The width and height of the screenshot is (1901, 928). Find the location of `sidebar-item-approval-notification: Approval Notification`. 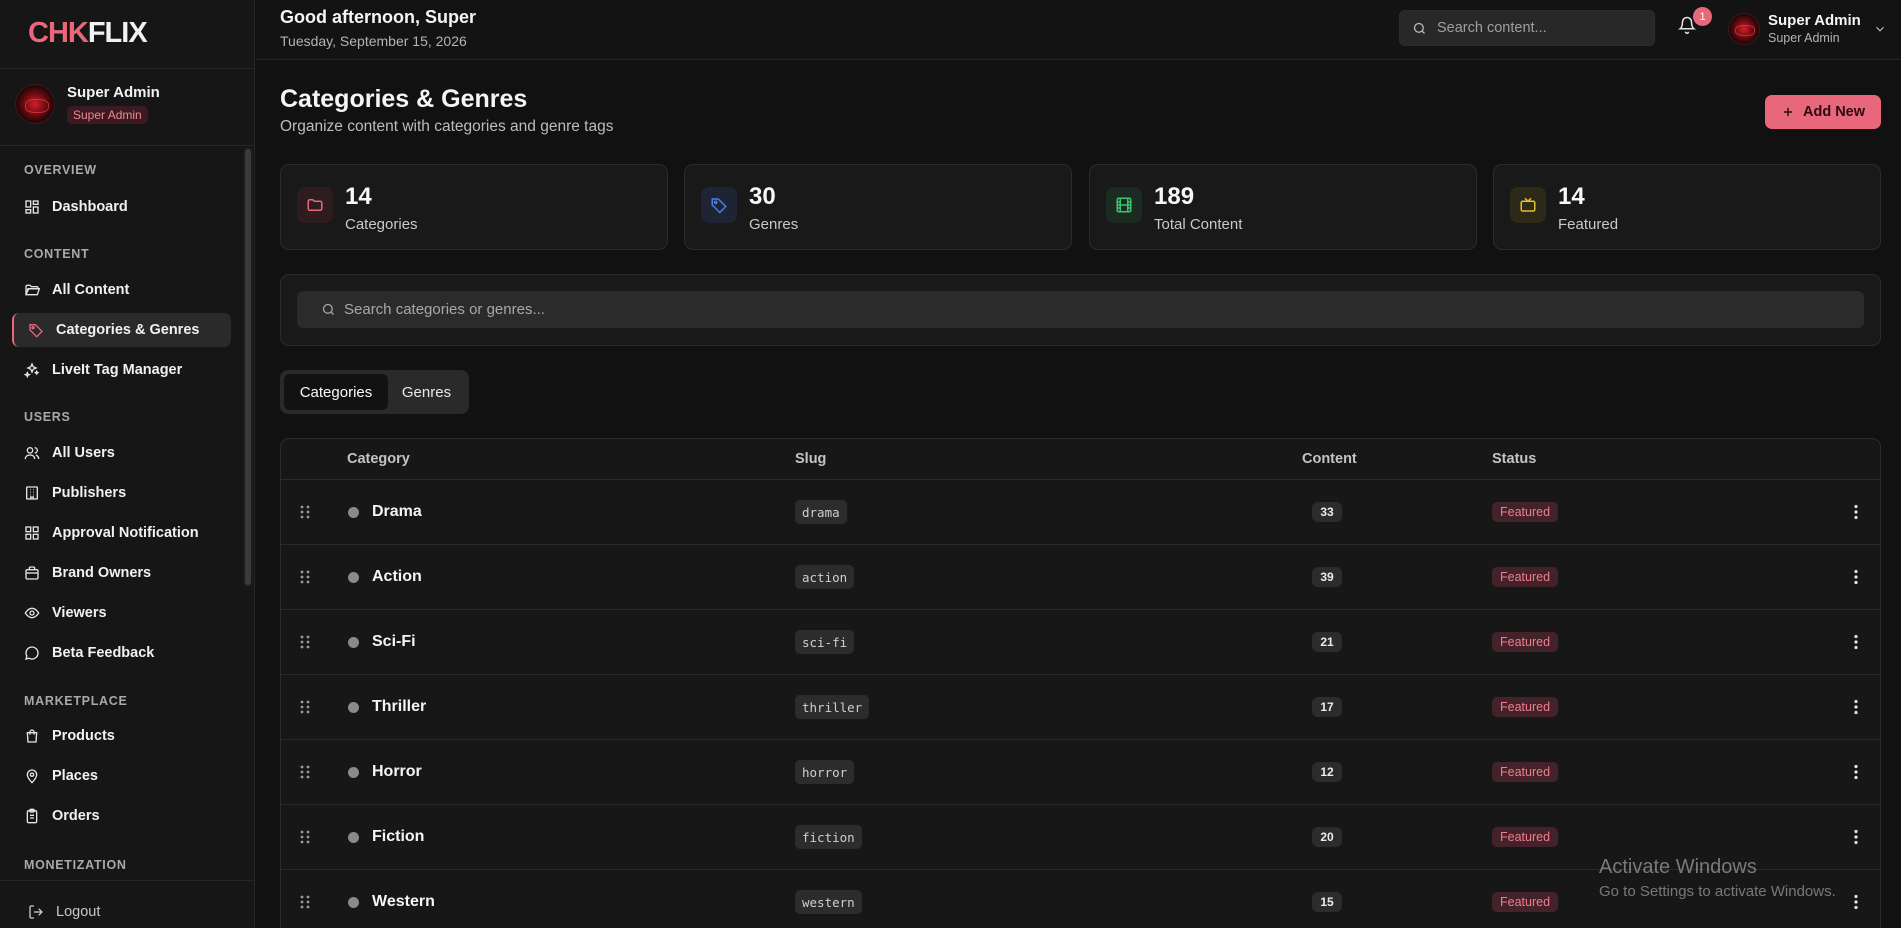

sidebar-item-approval-notification: Approval Notification is located at coordinates (121, 533).